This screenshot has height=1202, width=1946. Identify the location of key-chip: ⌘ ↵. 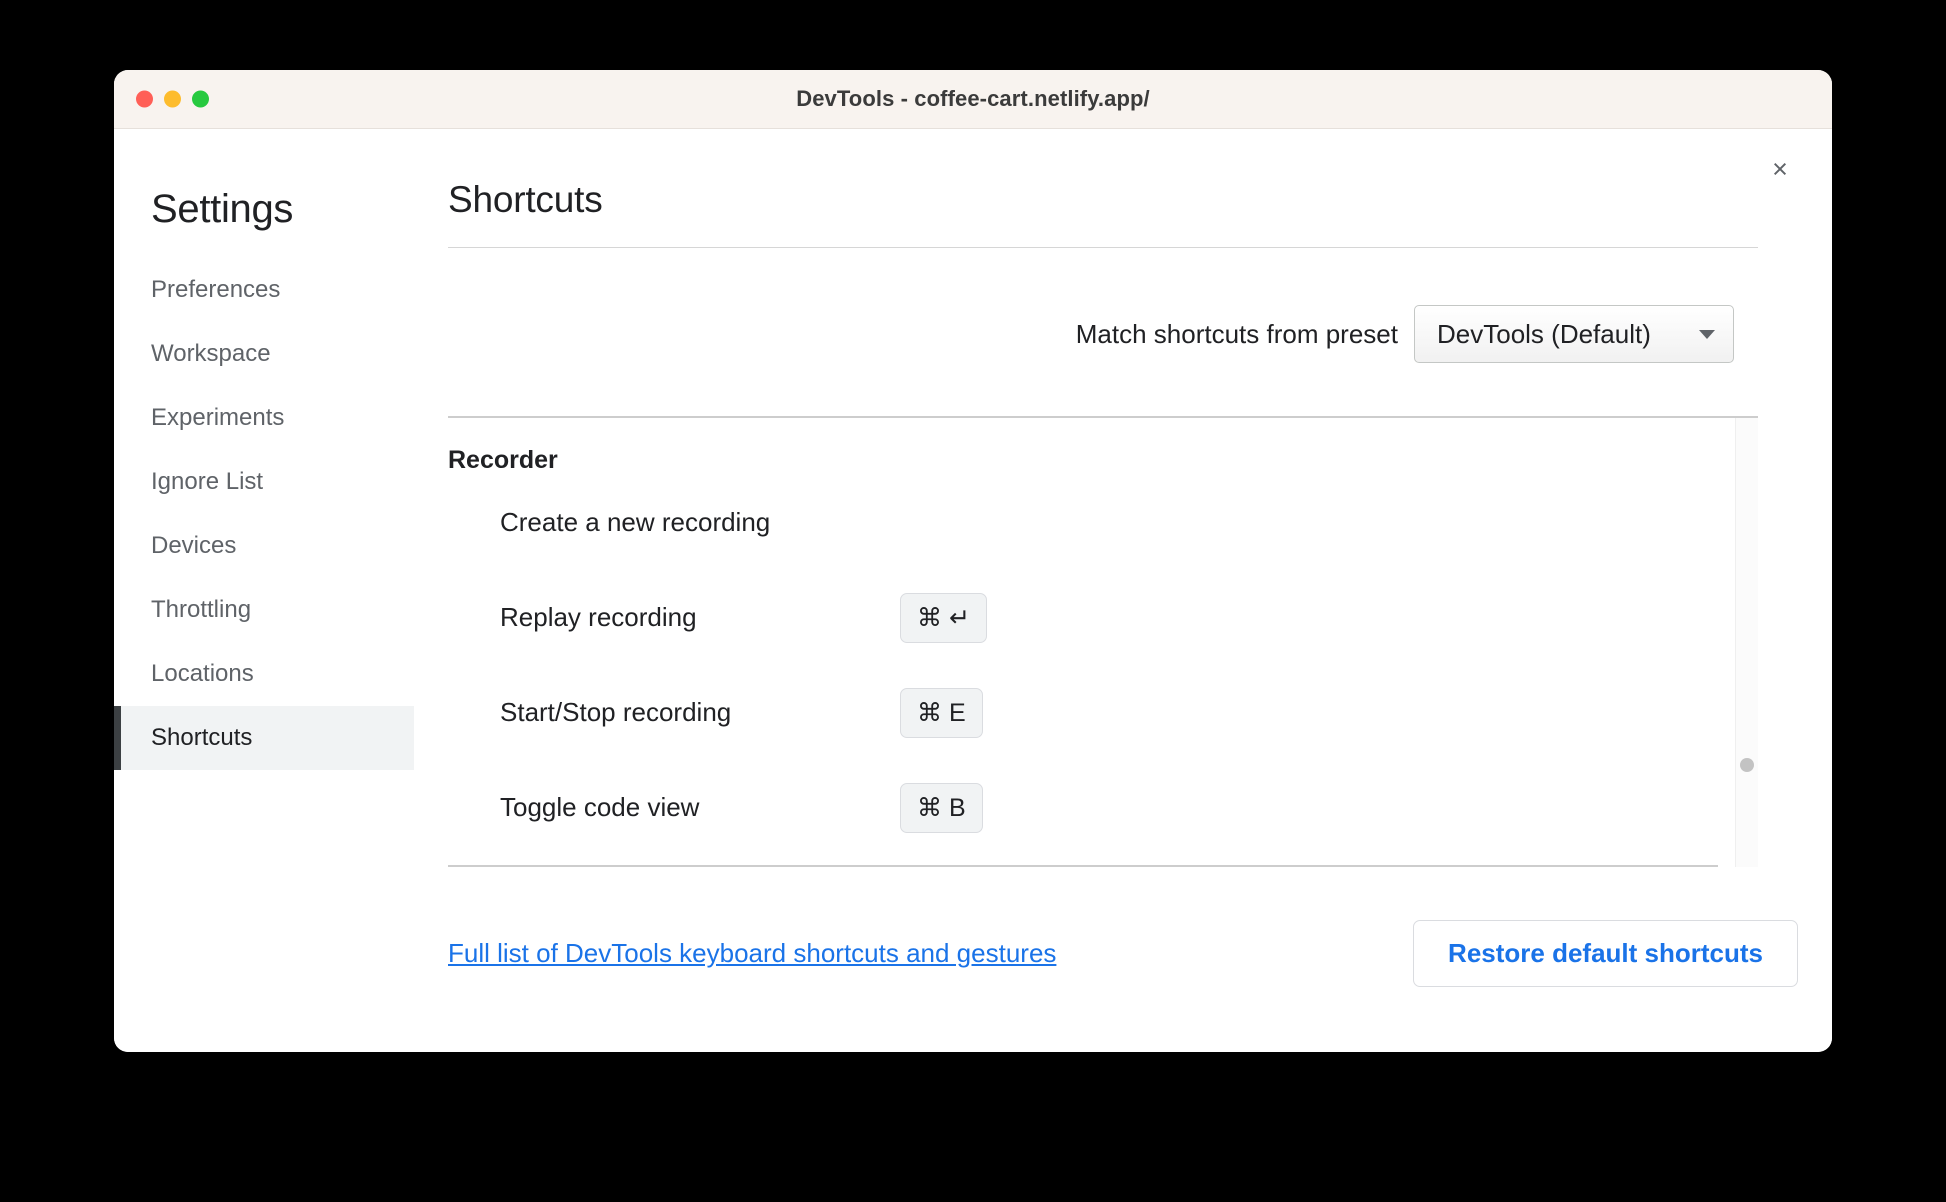
(943, 617).